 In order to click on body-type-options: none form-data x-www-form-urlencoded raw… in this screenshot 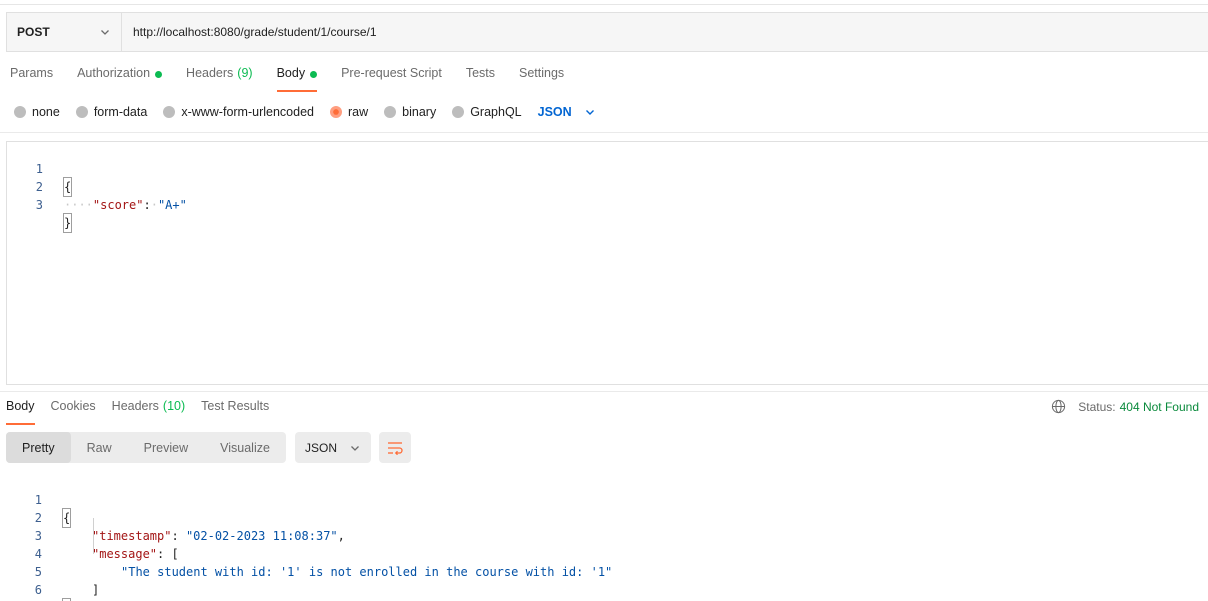, I will do `click(305, 112)`.